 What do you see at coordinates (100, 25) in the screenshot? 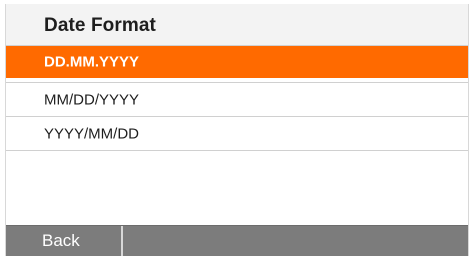
I see `page-title: Date Format` at bounding box center [100, 25].